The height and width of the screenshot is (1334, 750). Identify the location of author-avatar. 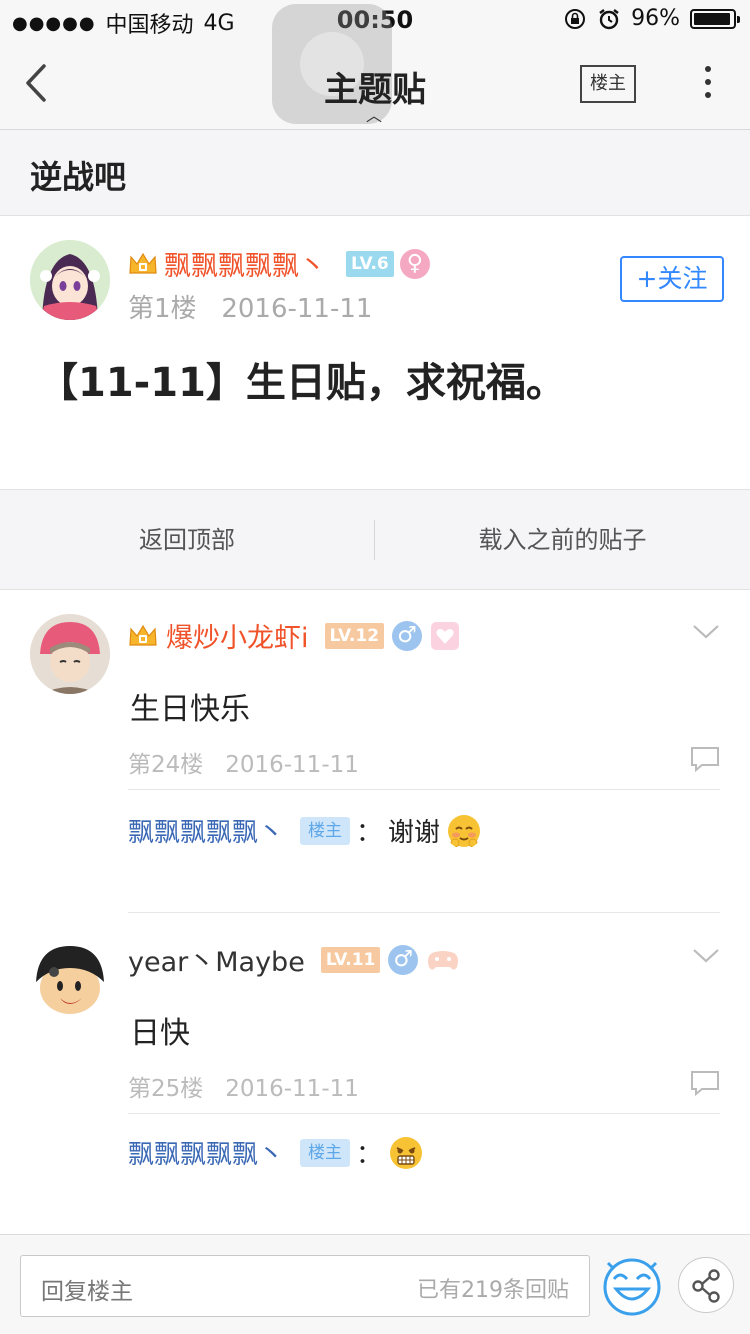
(70, 280).